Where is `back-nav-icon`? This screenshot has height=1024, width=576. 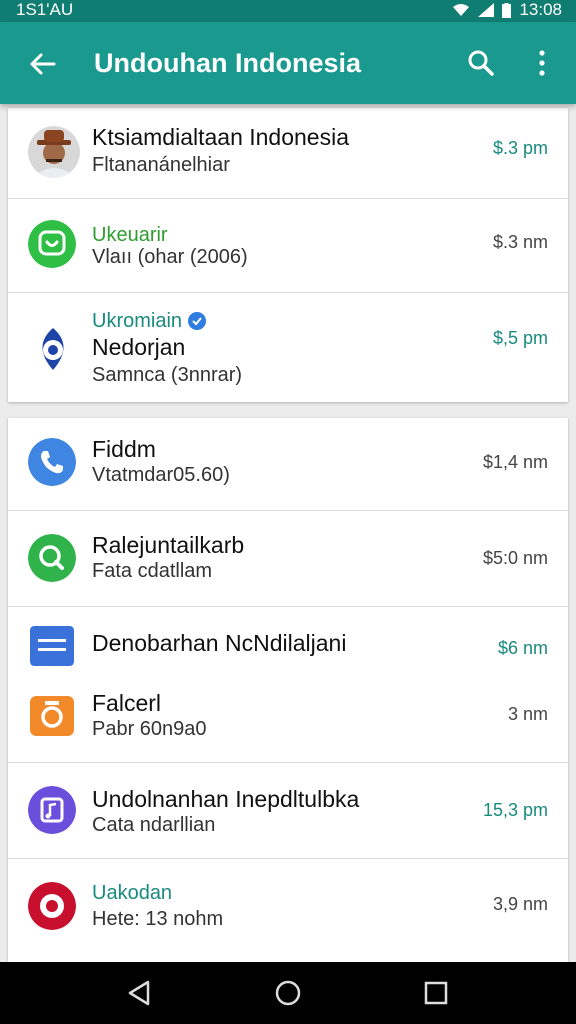 back-nav-icon is located at coordinates (139, 993).